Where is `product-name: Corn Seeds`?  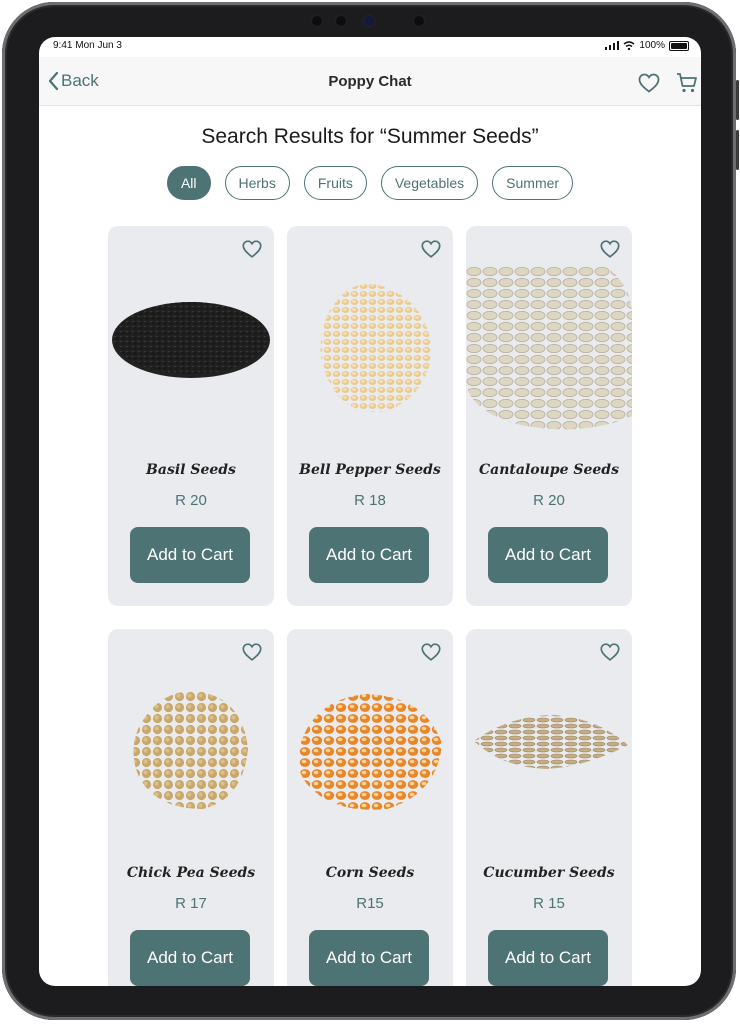
product-name: Corn Seeds is located at coordinates (370, 873).